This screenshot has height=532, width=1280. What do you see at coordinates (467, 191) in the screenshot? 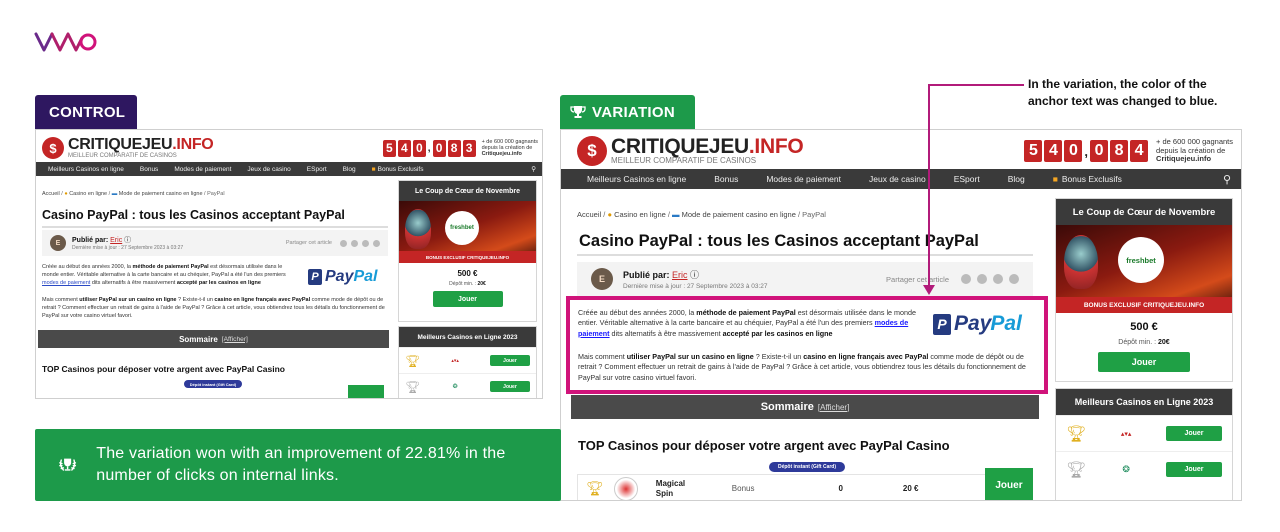
I see `featured-title: Le Coup de Cœur de Novembre` at bounding box center [467, 191].